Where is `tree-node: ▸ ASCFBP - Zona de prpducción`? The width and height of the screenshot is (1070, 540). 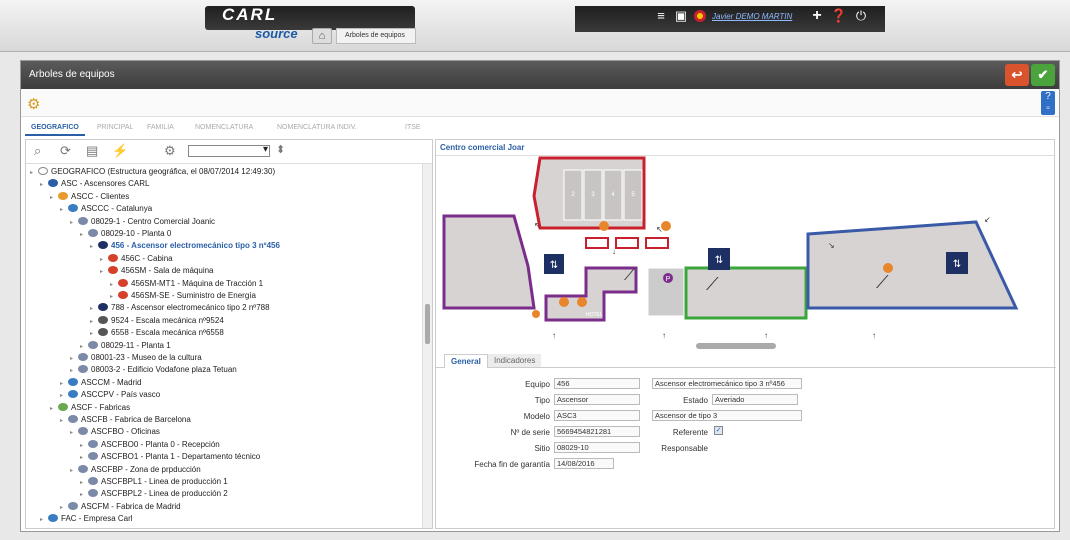 tree-node: ▸ ASCFBP - Zona de prpducción is located at coordinates (135, 469).